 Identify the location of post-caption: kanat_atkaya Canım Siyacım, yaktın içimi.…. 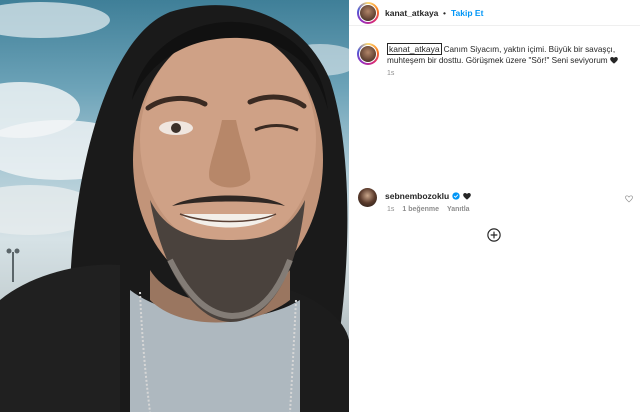
(511, 54).